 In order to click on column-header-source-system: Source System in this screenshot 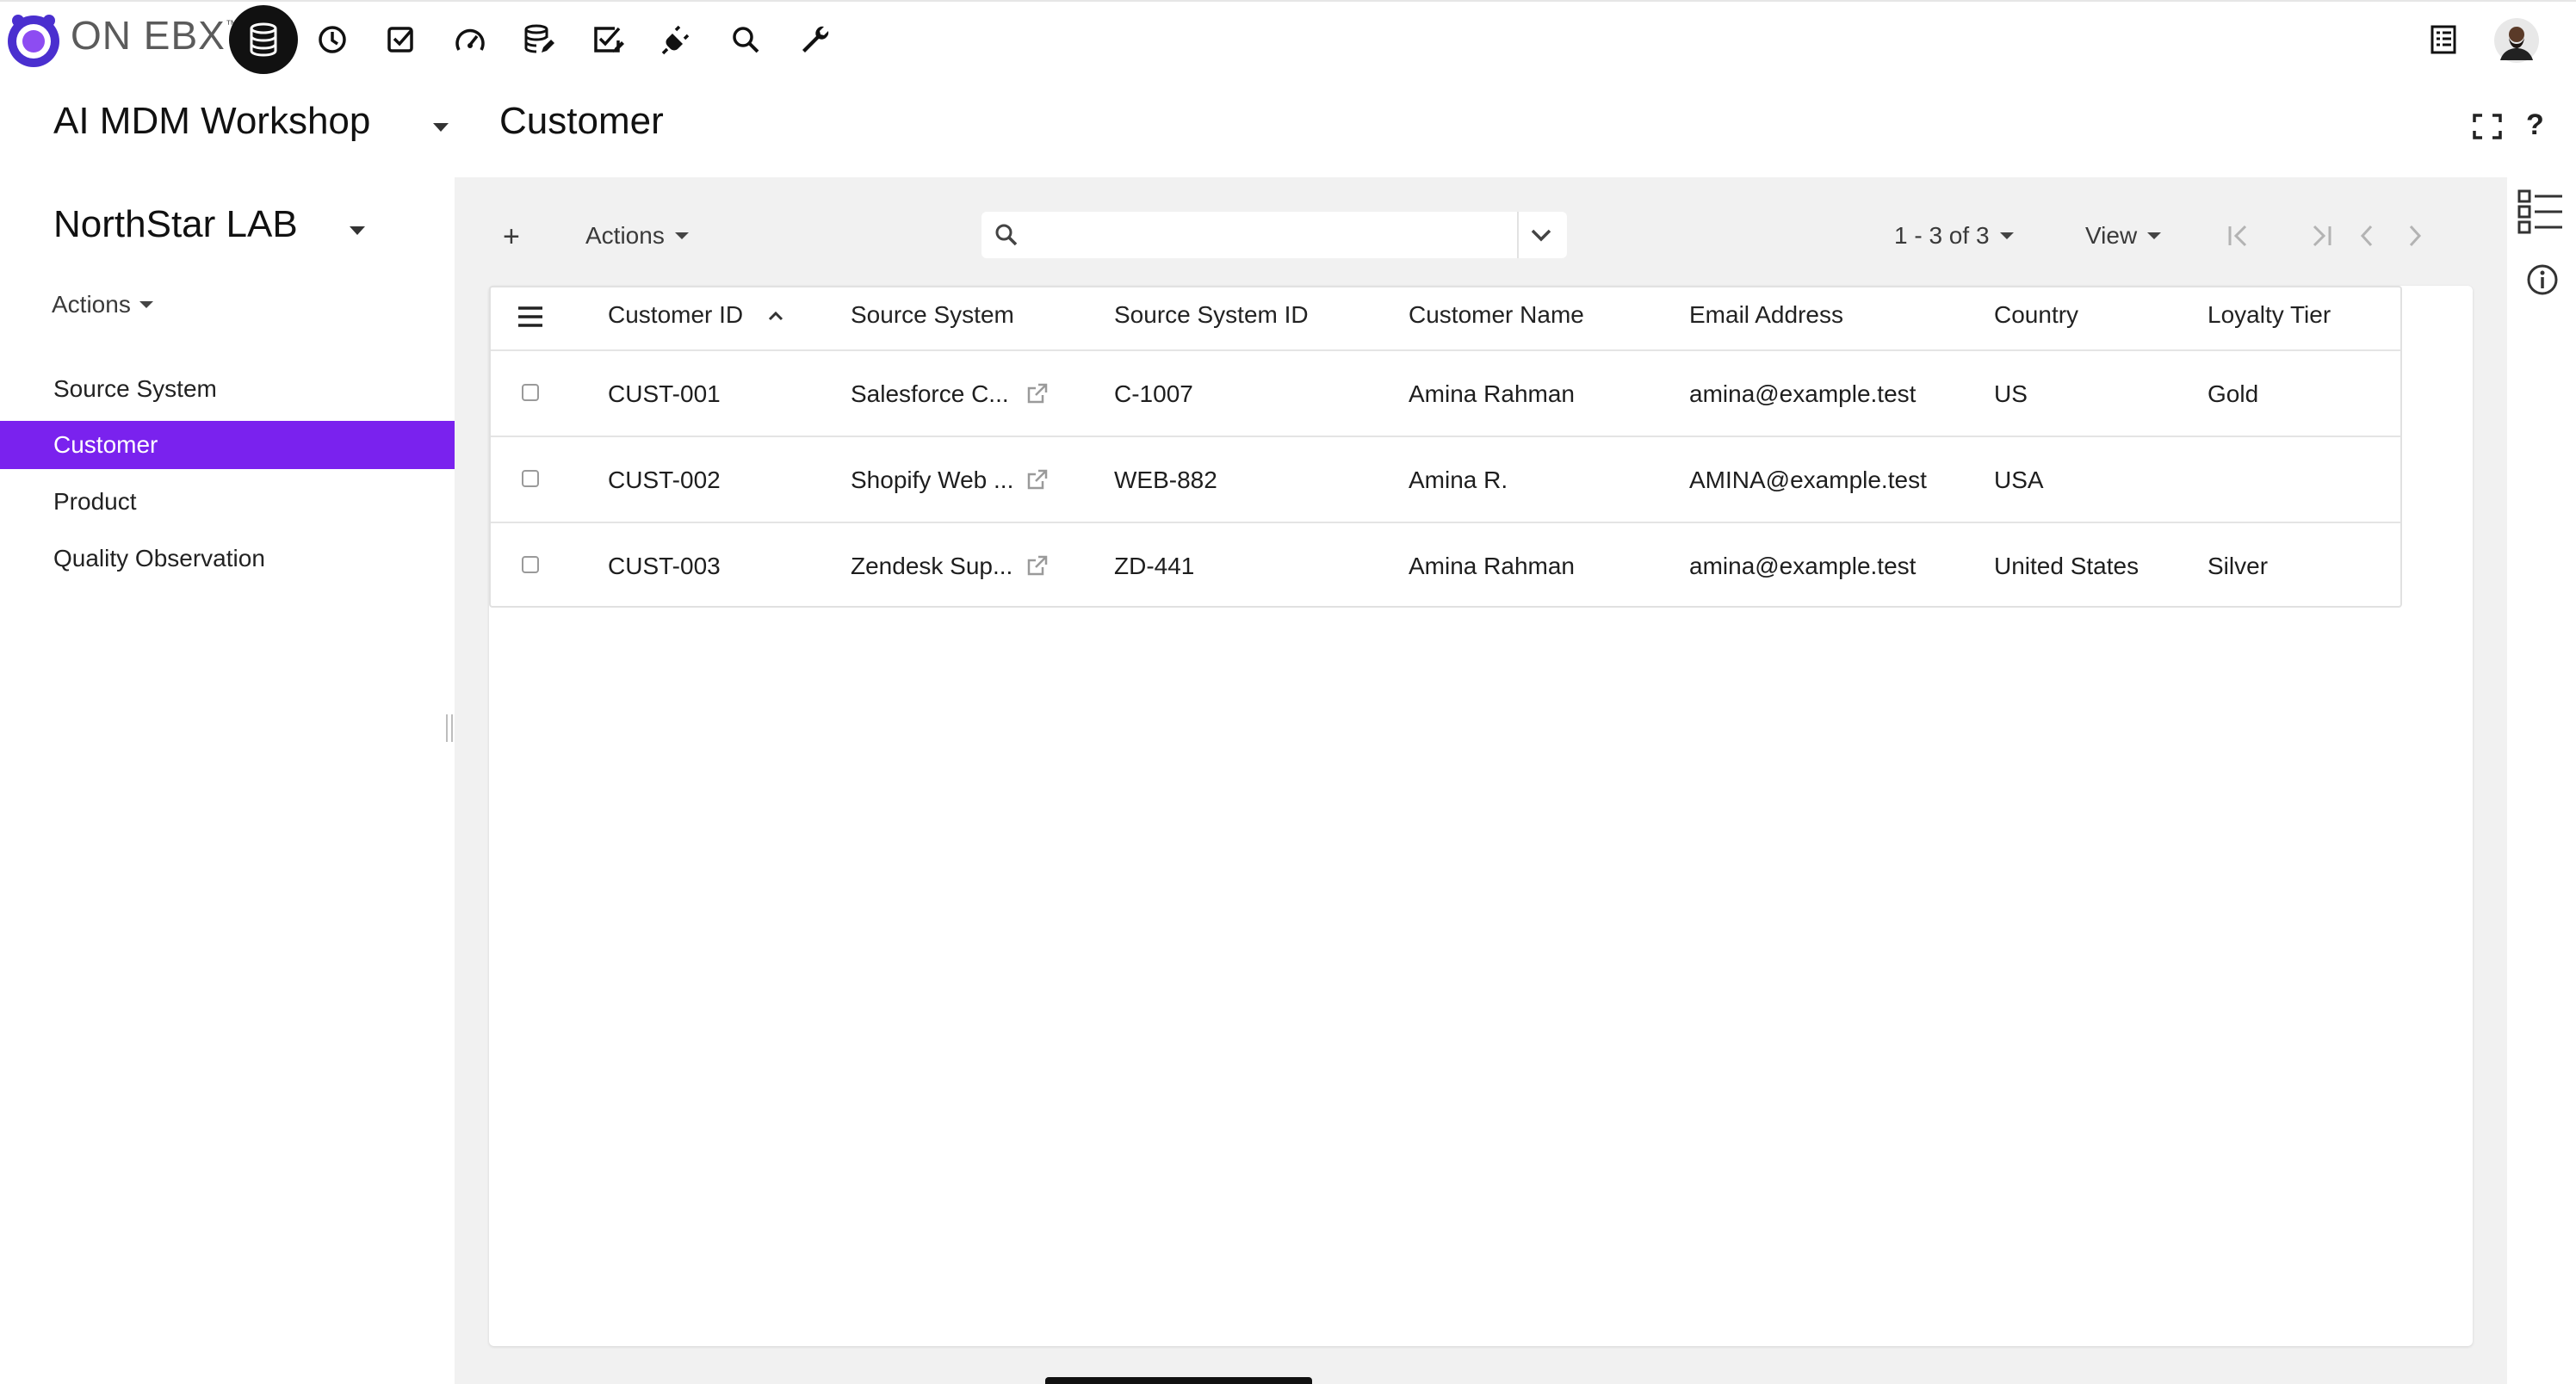, I will do `click(932, 315)`.